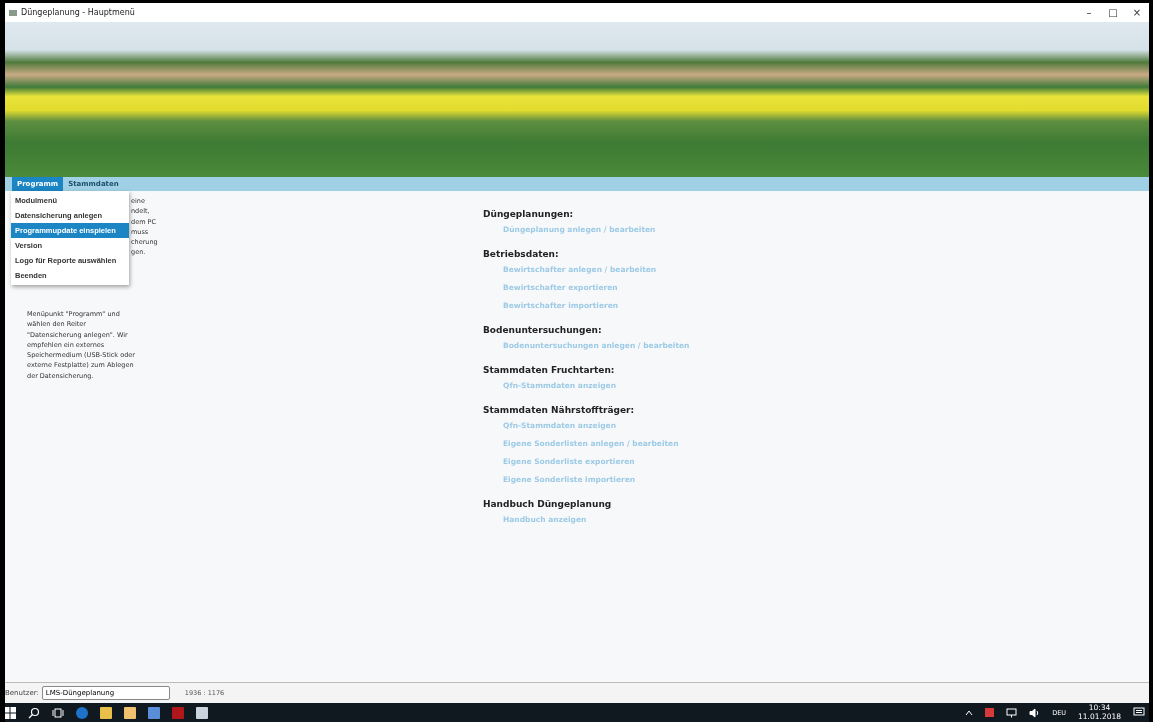 This screenshot has width=1153, height=722. What do you see at coordinates (1035, 712) in the screenshot?
I see `speaker-icon` at bounding box center [1035, 712].